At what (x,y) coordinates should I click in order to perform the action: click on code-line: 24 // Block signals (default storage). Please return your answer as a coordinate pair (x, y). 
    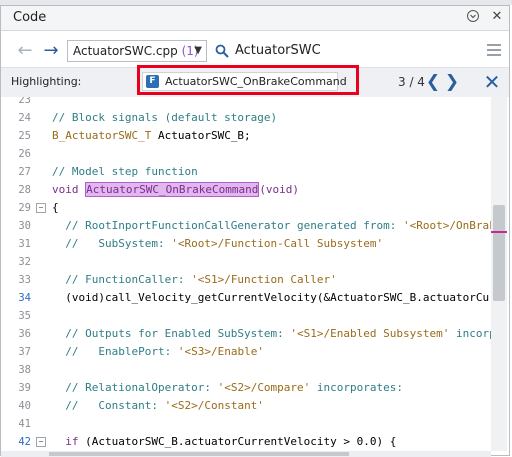
    Looking at the image, I should click on (246, 118).